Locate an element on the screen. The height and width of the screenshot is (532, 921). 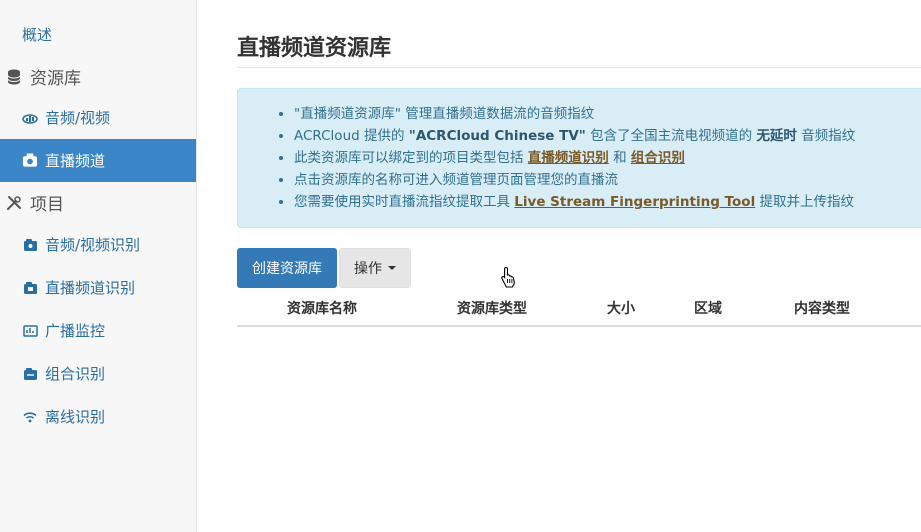
hand-cursor-icon is located at coordinates (509, 279).